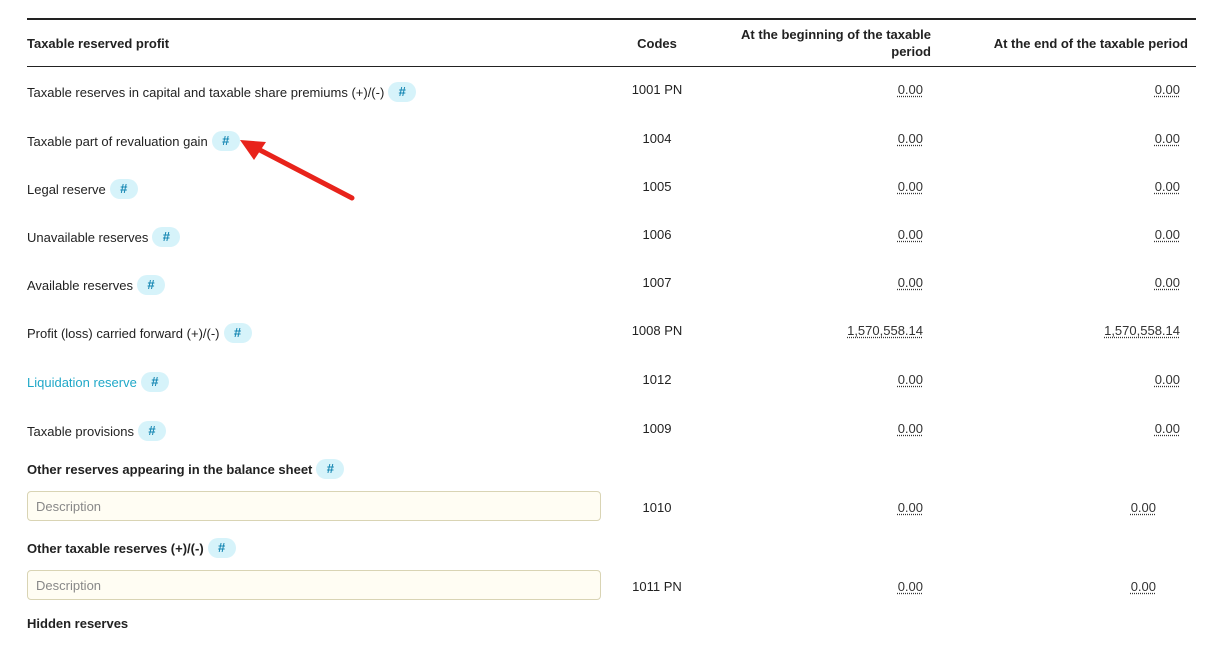 This screenshot has height=647, width=1228. Describe the element at coordinates (657, 138) in the screenshot. I see `row-code: 1004` at that location.